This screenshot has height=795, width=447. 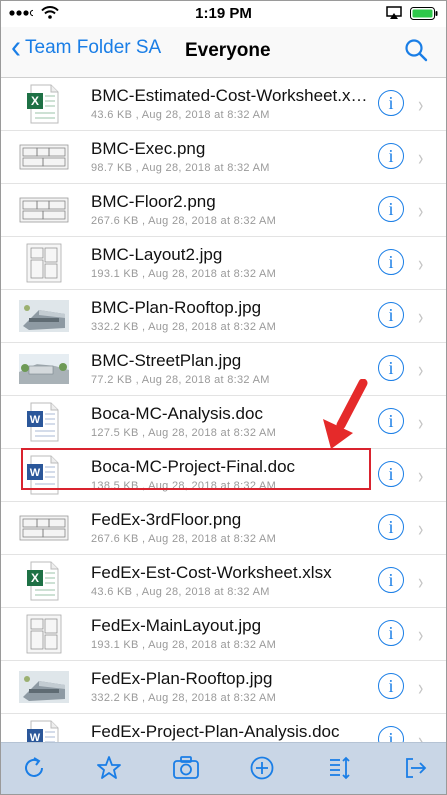 What do you see at coordinates (176, 307) in the screenshot?
I see `file-name: BMC-Plan-Rooftop.jpg` at bounding box center [176, 307].